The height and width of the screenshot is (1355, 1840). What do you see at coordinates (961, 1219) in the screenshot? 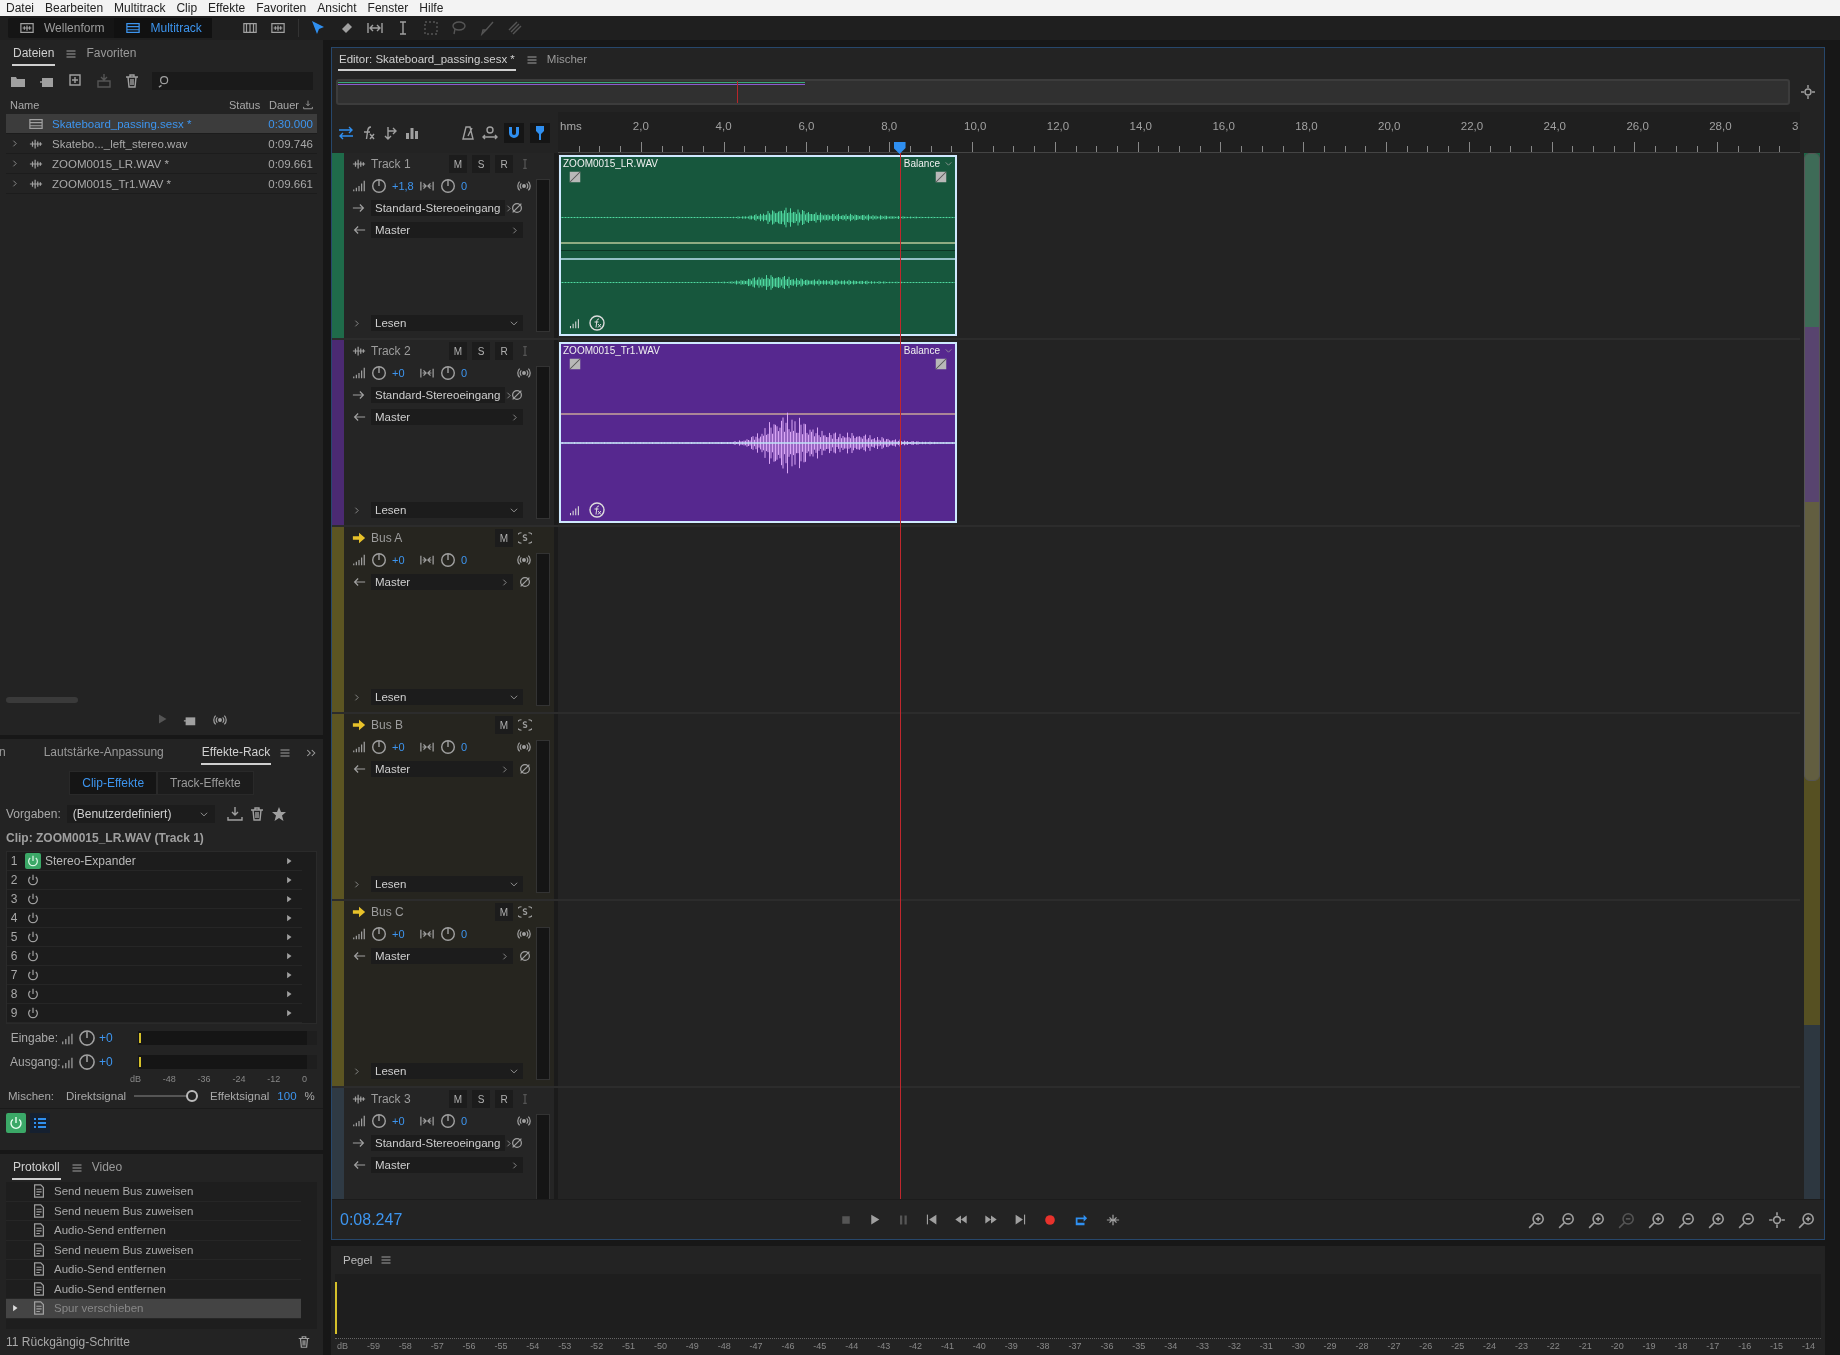
I see `rewind-icon` at bounding box center [961, 1219].